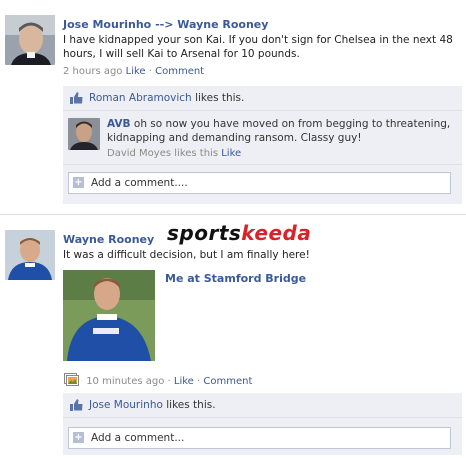  What do you see at coordinates (276, 233) in the screenshot?
I see `logo-part-keeda: keeda` at bounding box center [276, 233].